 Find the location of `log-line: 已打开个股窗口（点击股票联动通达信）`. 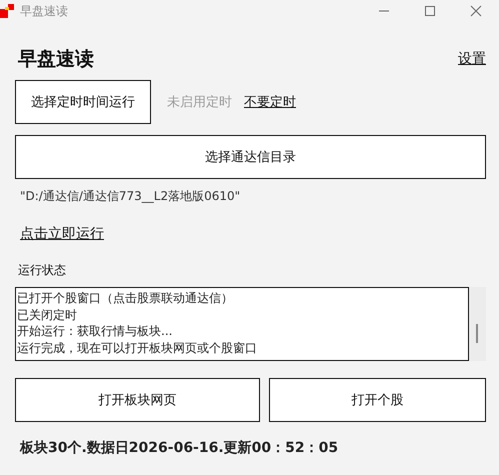

log-line: 已打开个股窗口（点击股票联动通达信） is located at coordinates (125, 298).